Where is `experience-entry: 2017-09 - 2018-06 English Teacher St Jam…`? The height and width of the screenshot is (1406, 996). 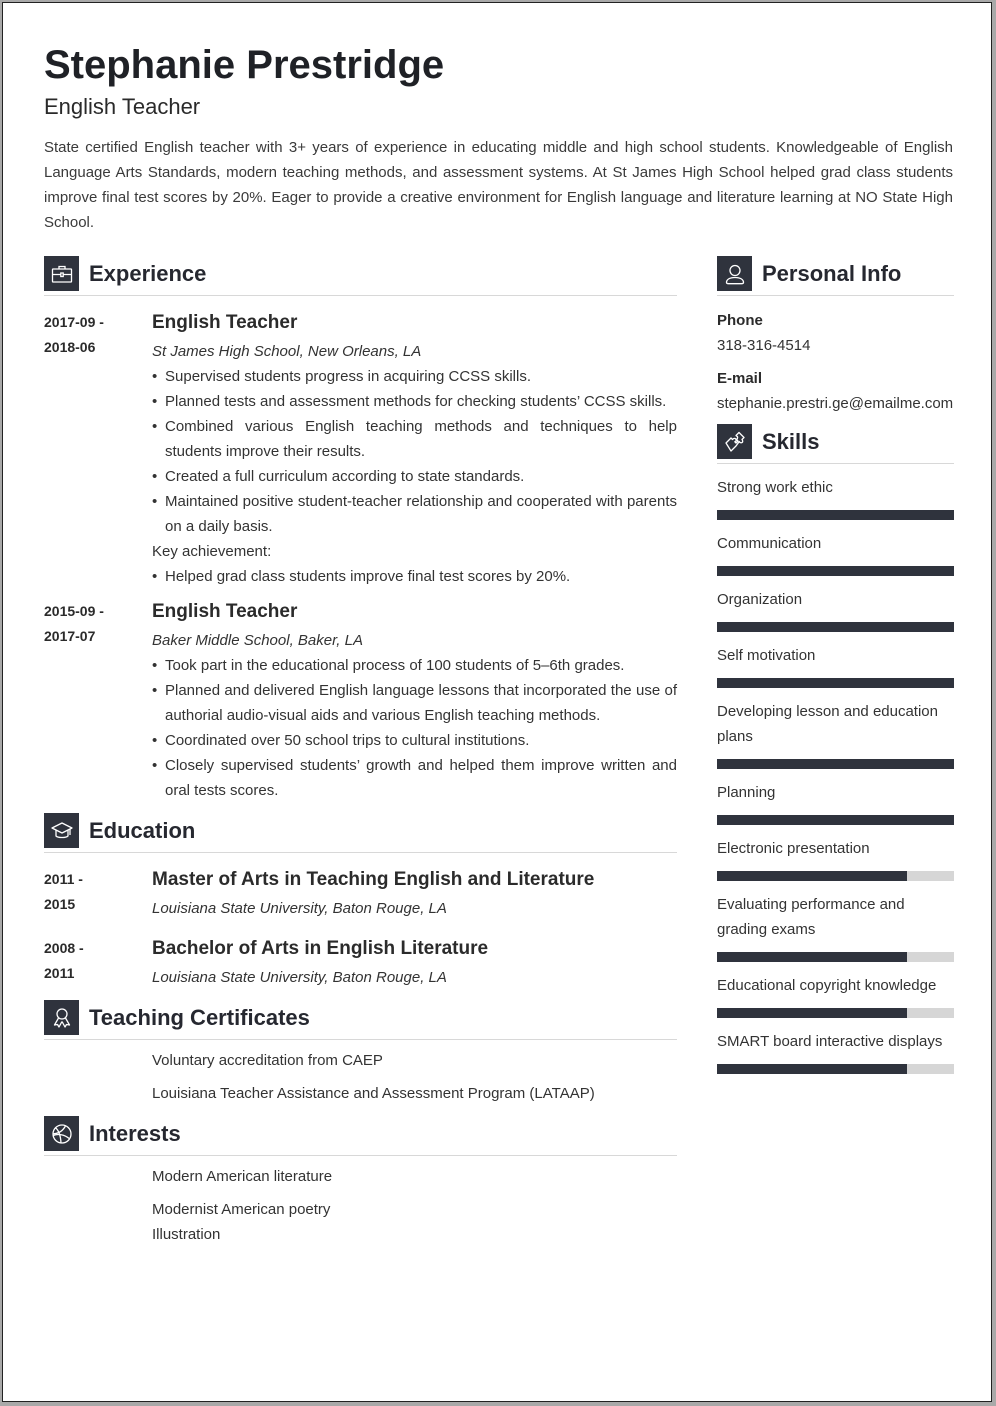
experience-entry: 2017-09 - 2018-06 English Teacher St Jam… is located at coordinates (360, 449).